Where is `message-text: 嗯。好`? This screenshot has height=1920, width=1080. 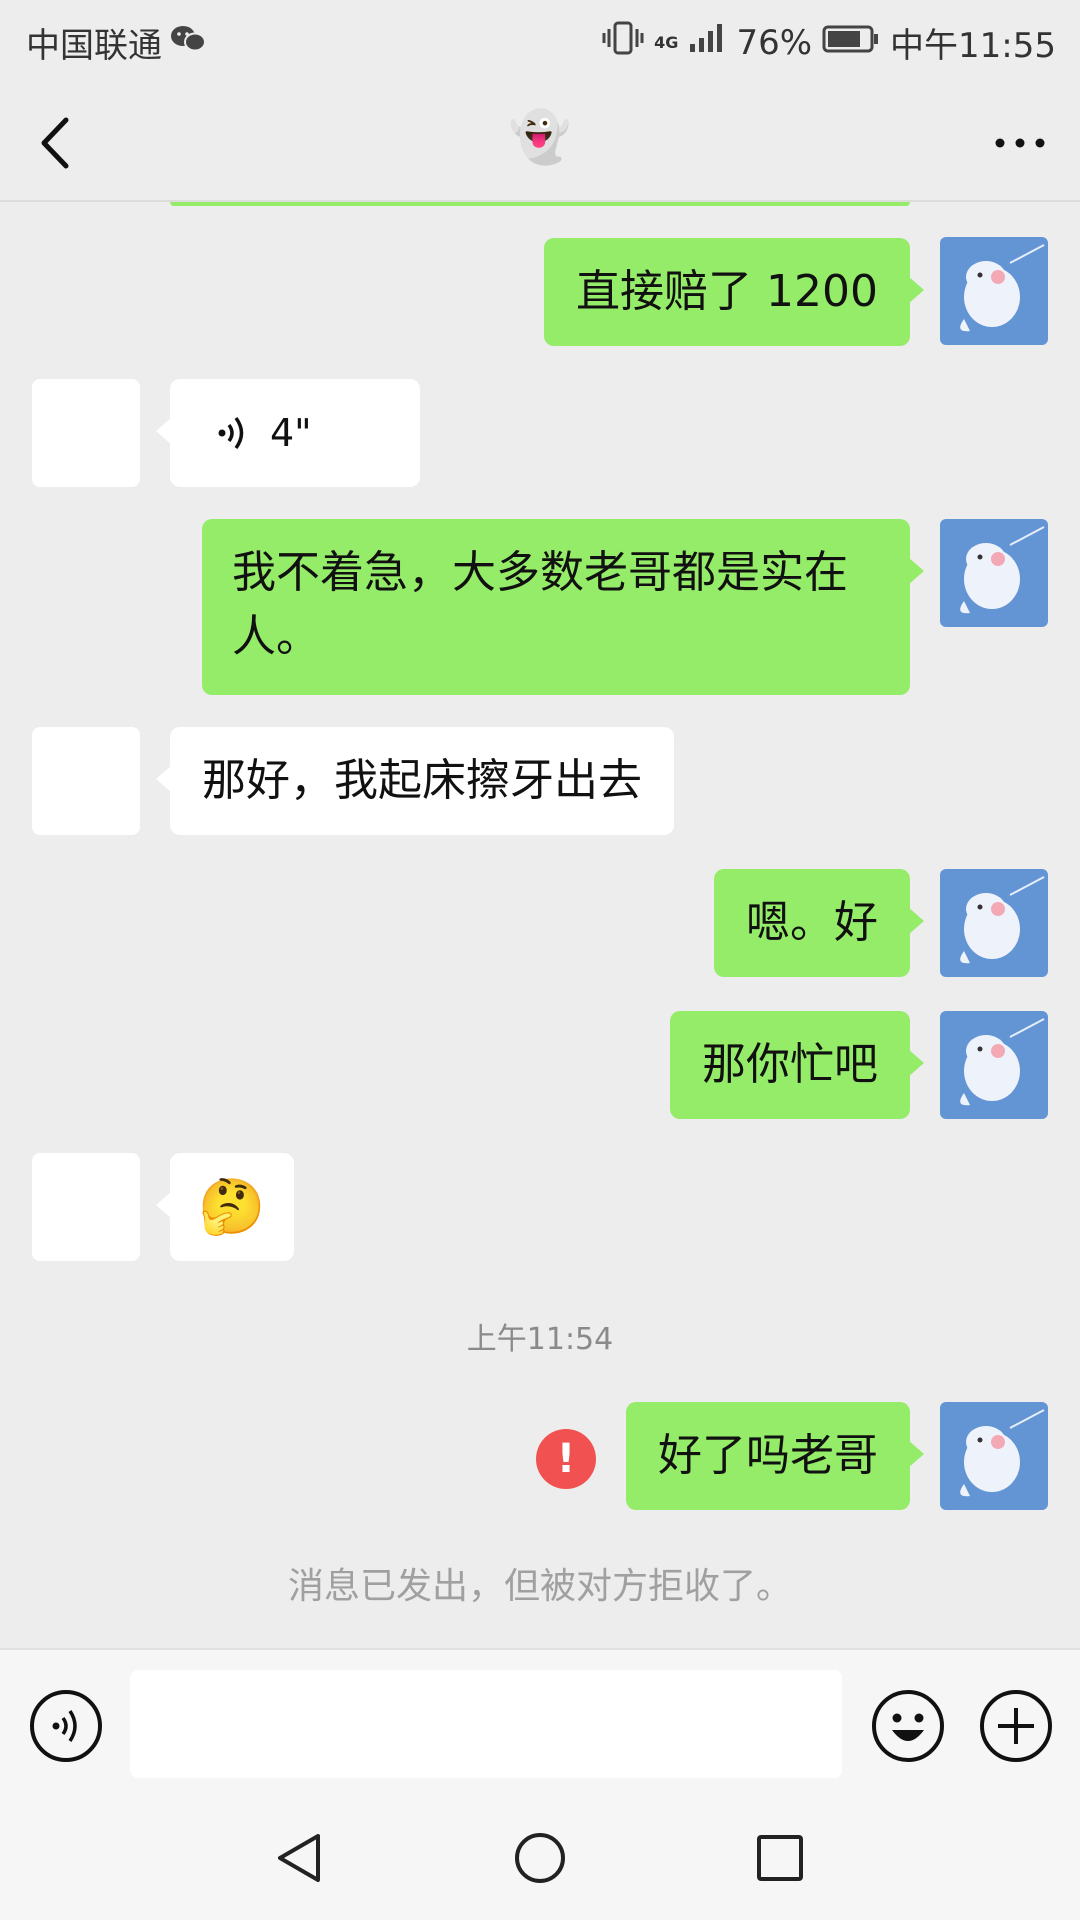 message-text: 嗯。好 is located at coordinates (812, 922).